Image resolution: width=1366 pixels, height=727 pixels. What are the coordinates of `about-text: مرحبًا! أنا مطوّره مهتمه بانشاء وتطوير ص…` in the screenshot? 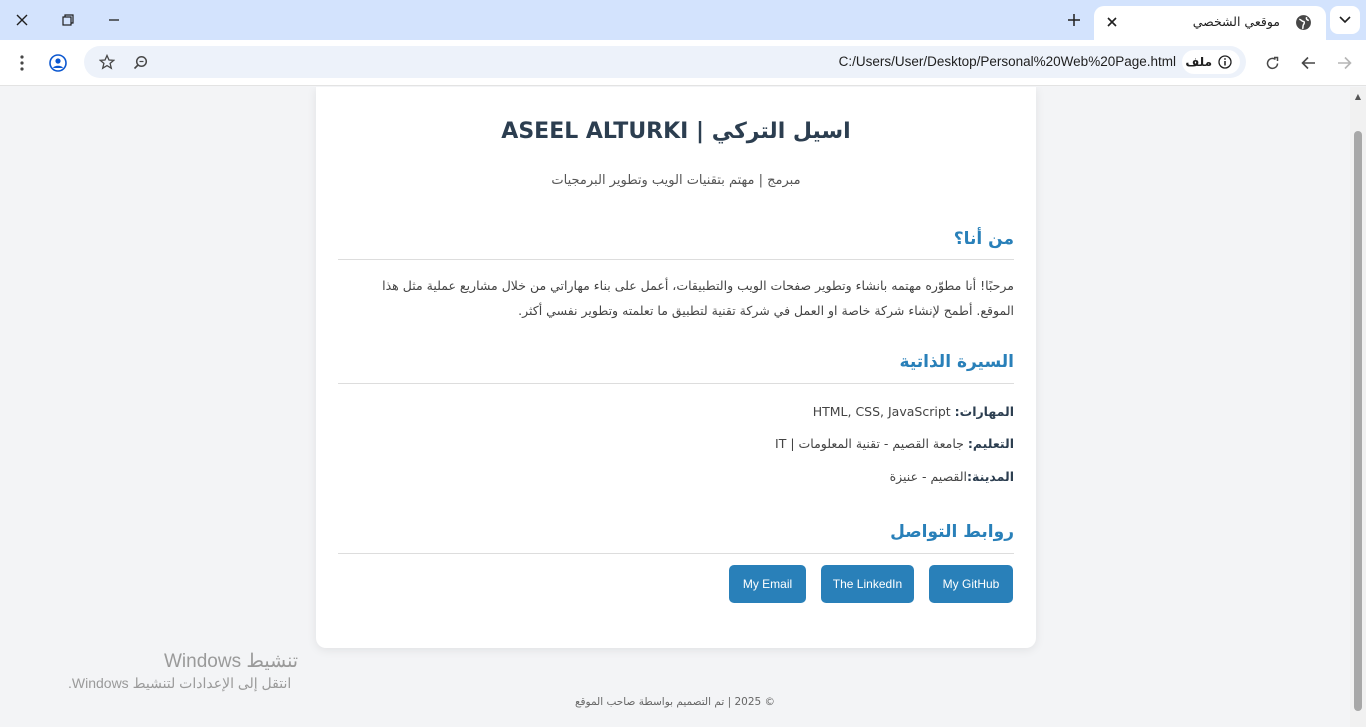 It's located at (698, 298).